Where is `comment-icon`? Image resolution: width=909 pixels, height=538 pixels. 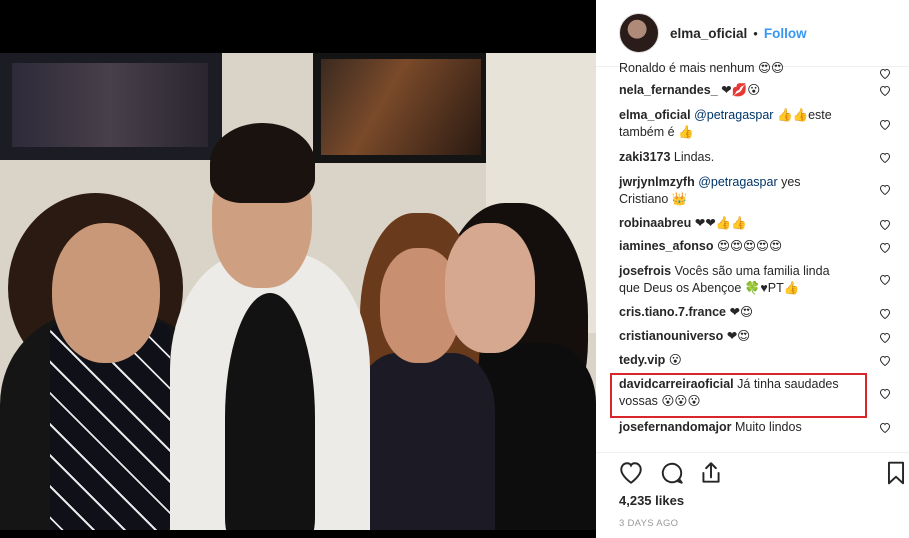
comment-icon is located at coordinates (672, 473).